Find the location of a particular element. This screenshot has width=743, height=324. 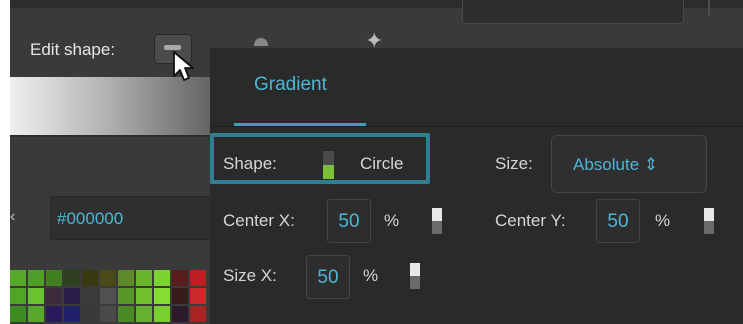

shape-toggle is located at coordinates (328, 165).